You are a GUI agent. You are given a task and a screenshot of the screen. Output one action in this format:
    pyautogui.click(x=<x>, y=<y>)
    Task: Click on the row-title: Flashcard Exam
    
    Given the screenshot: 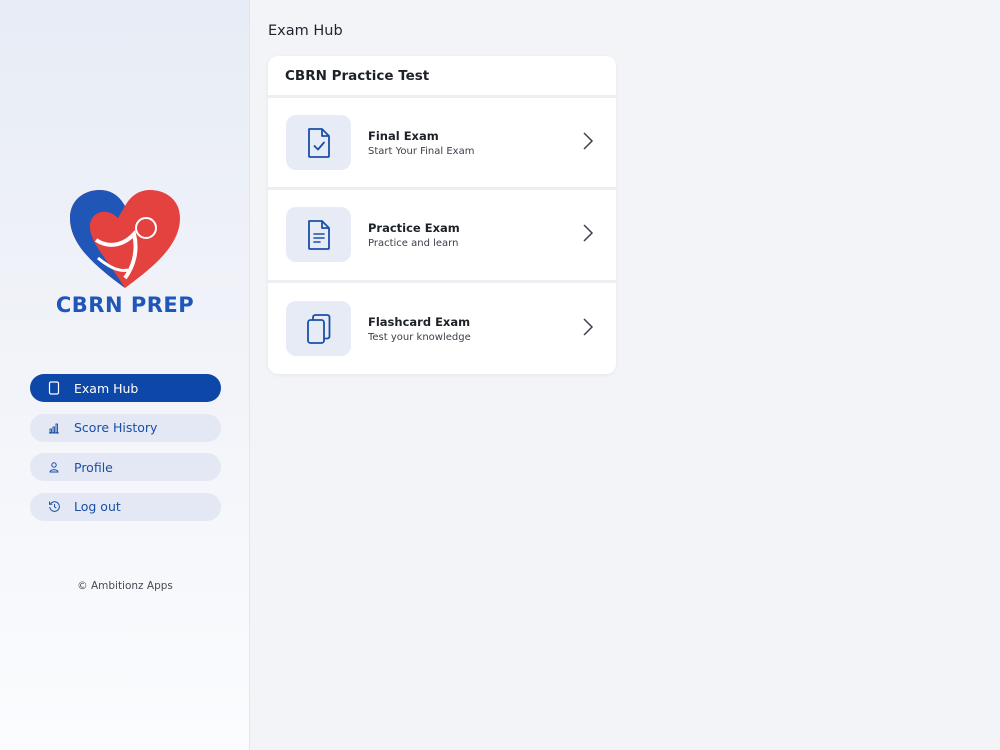 What is the action you would take?
    pyautogui.click(x=419, y=321)
    